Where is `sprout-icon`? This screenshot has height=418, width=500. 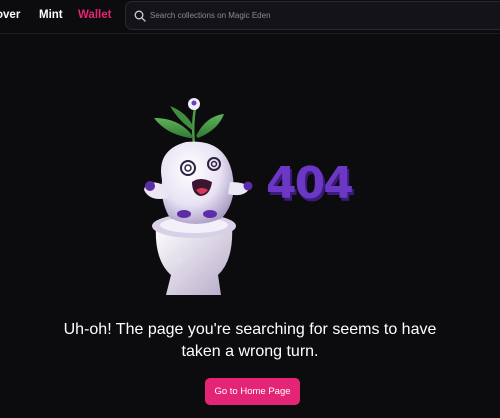 sprout-icon is located at coordinates (189, 122).